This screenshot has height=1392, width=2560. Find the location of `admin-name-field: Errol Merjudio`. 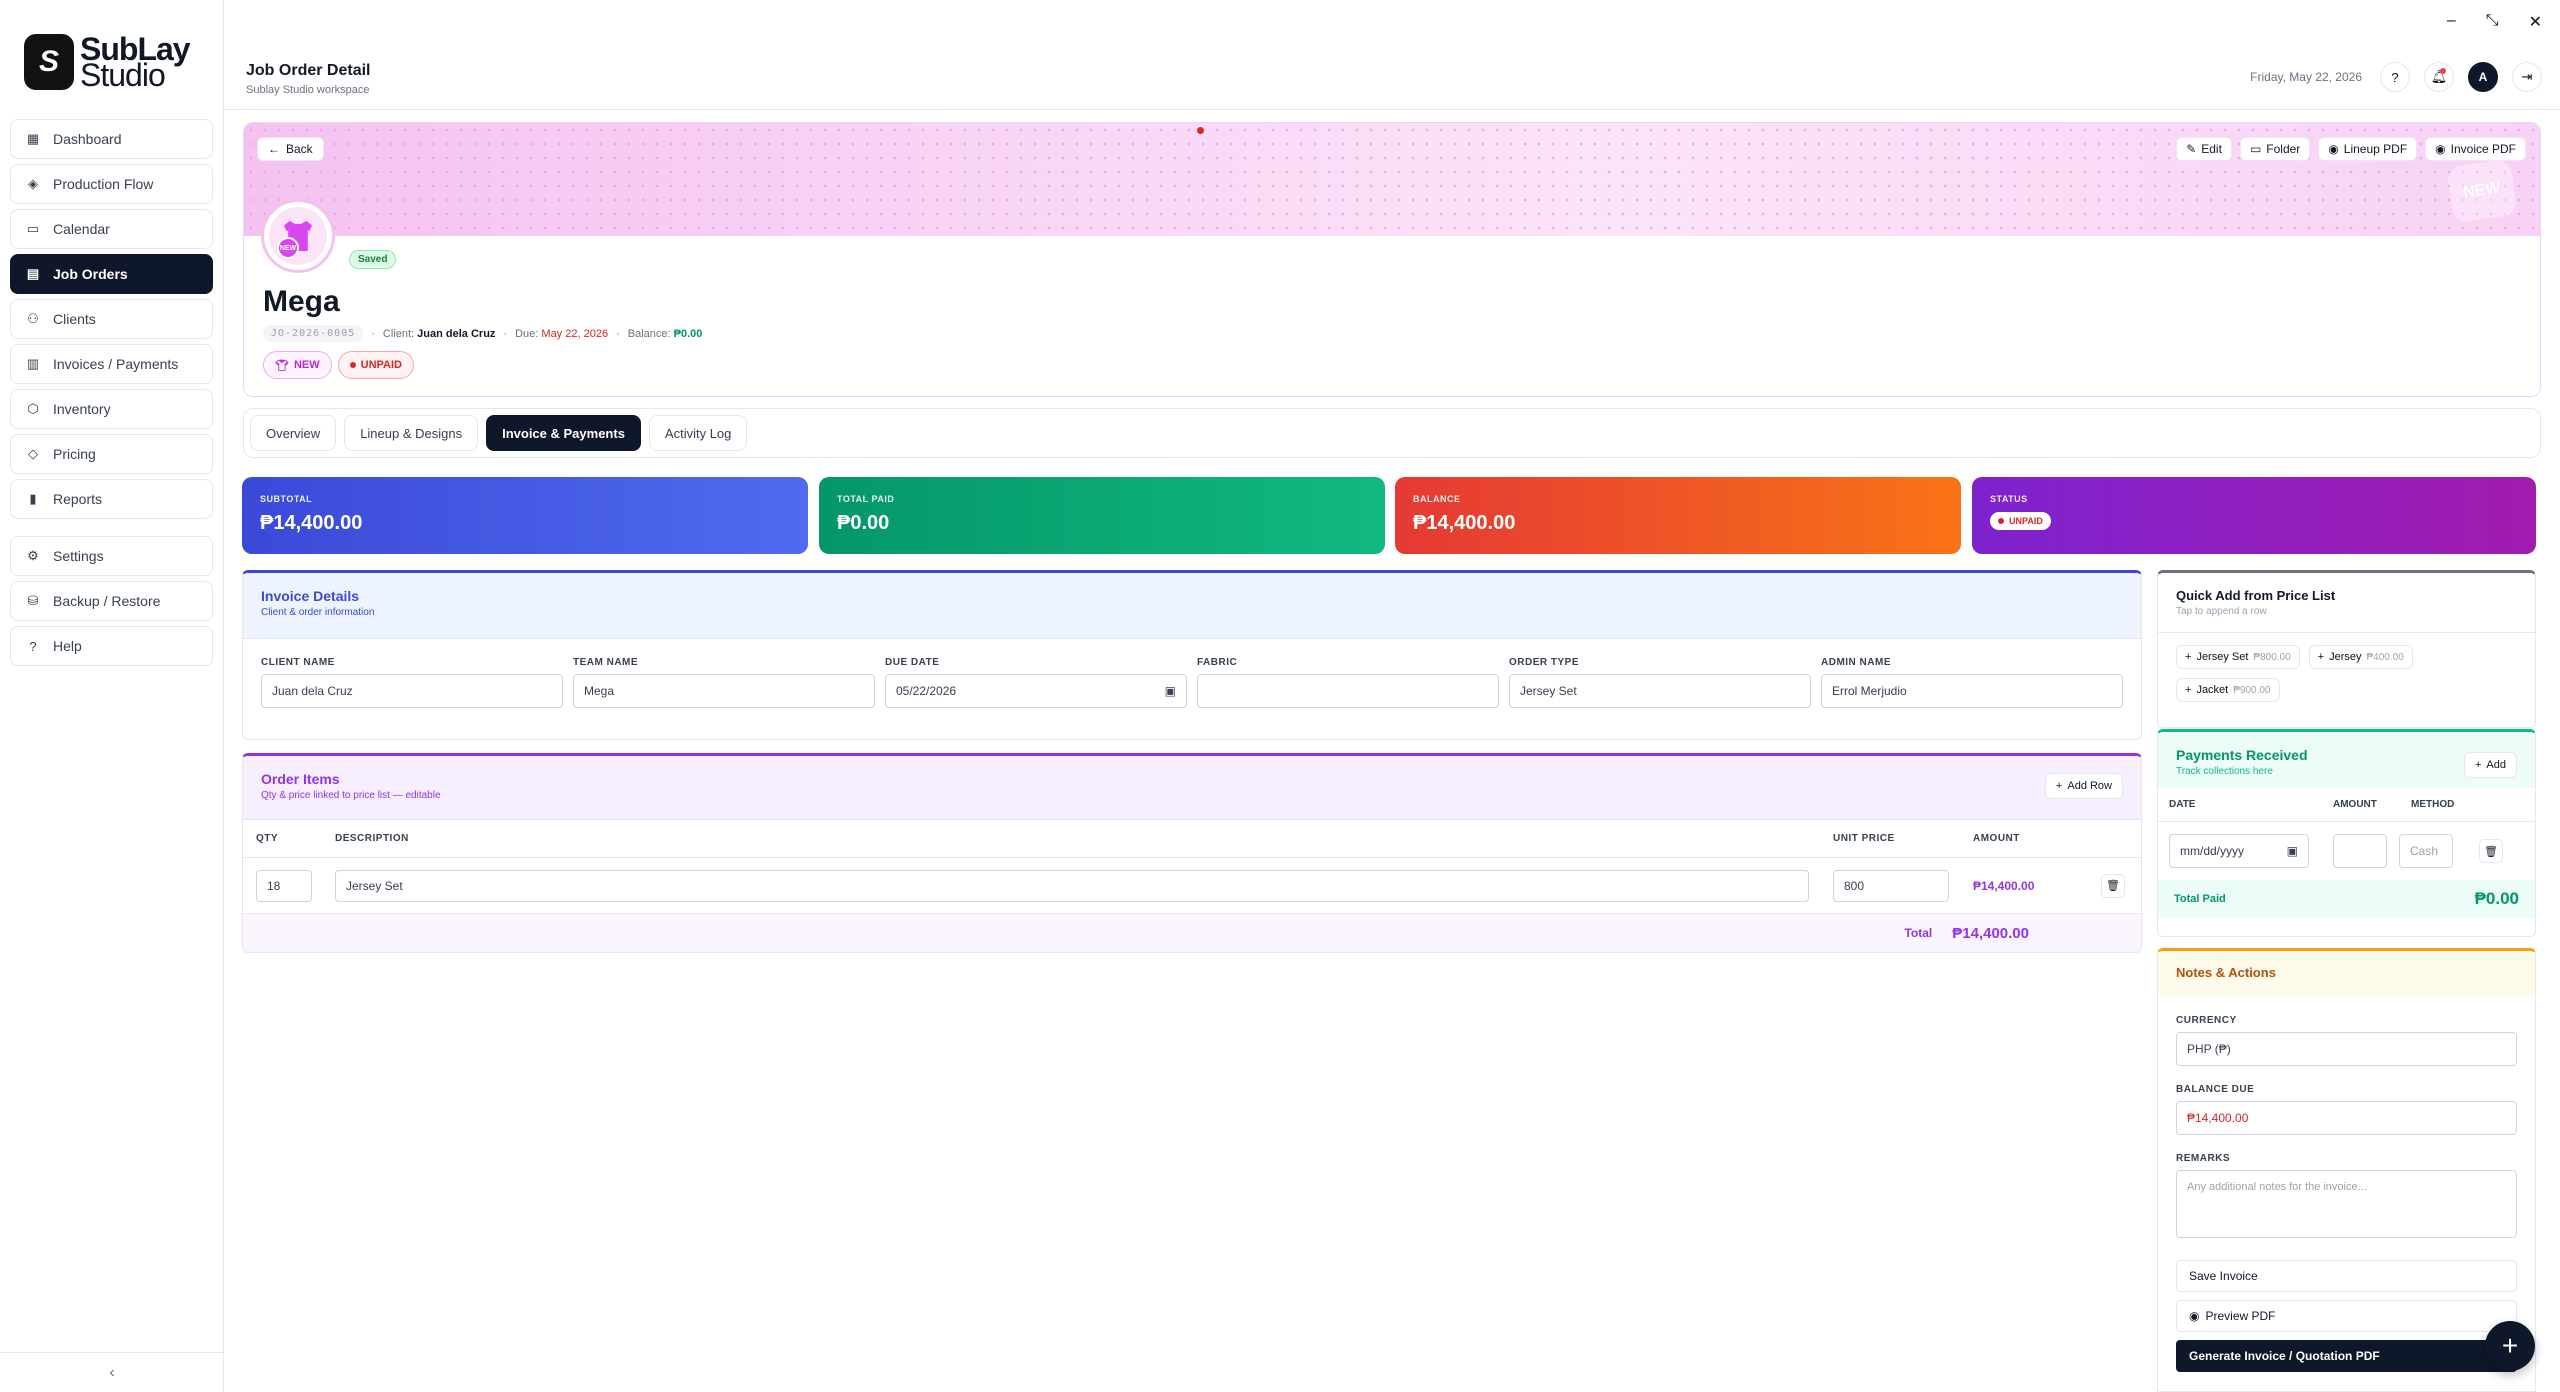

admin-name-field: Errol Merjudio is located at coordinates (1972, 691).